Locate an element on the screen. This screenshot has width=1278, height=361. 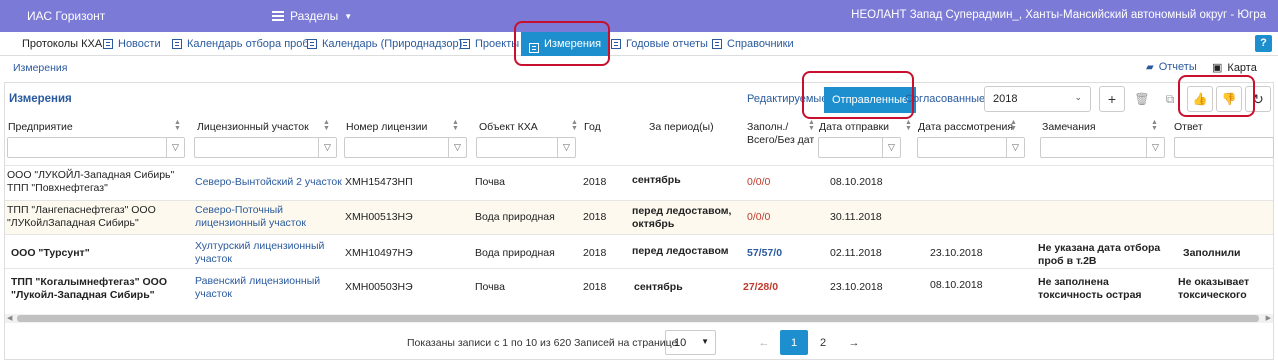
cell-filled: 57/57/0 is located at coordinates (765, 253).